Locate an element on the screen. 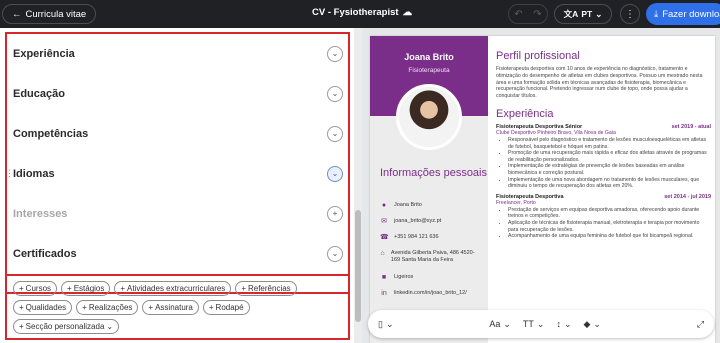  home-icon: ⌂ is located at coordinates (382, 253).